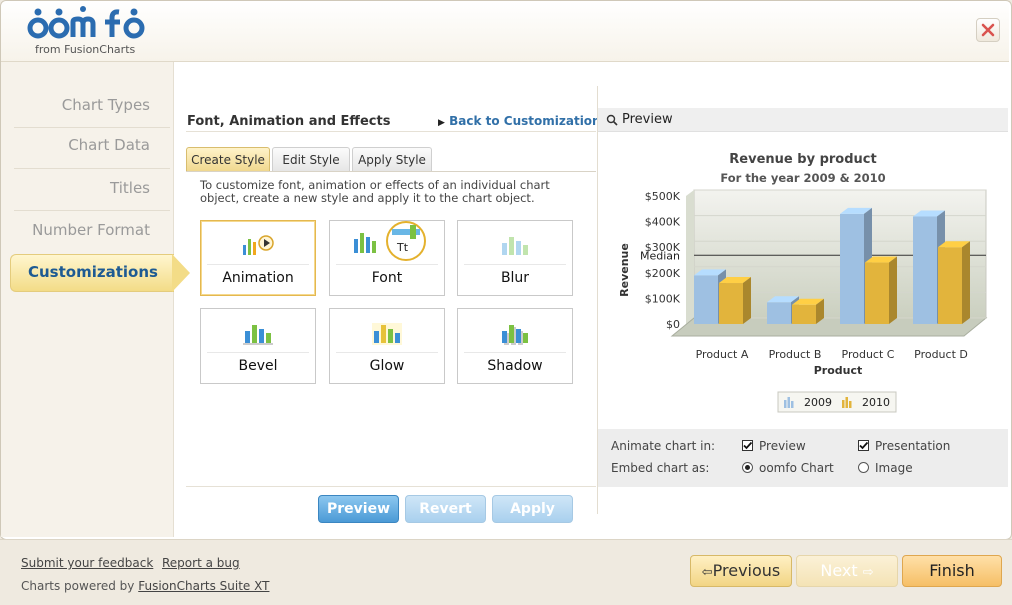 The height and width of the screenshot is (605, 1012). I want to click on preview-header-label: Preview, so click(647, 119).